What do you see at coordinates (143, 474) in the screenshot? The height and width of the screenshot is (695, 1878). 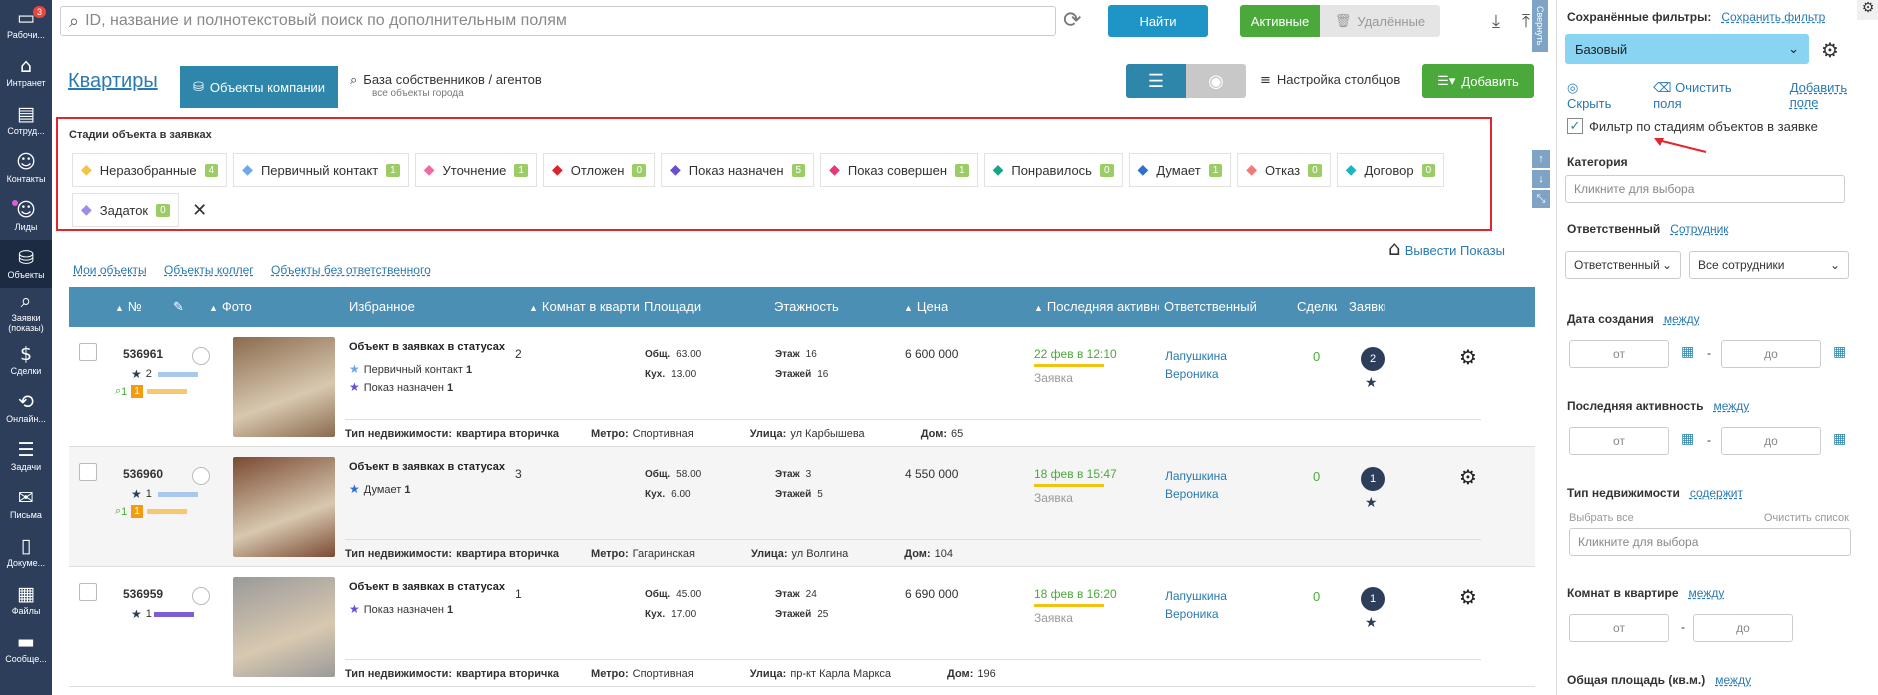 I see `object-id: 536960` at bounding box center [143, 474].